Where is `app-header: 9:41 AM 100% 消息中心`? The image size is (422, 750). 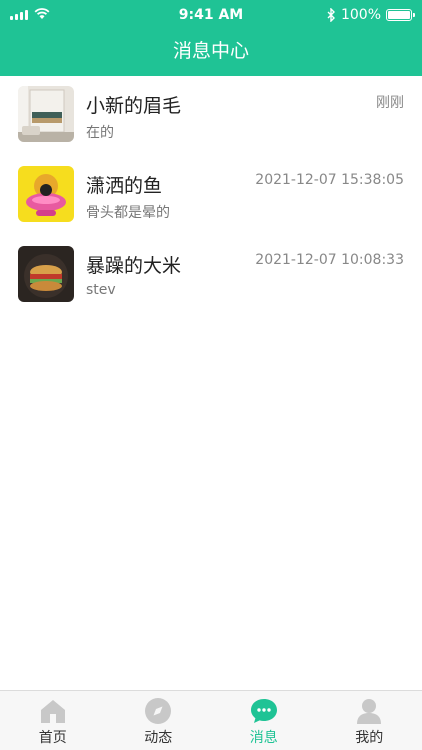
app-header: 9:41 AM 100% 消息中心 is located at coordinates (211, 38).